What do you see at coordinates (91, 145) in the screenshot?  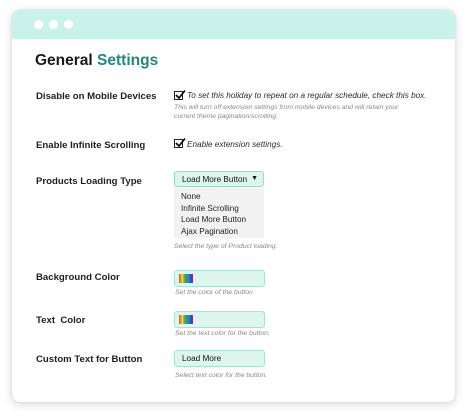 I see `infinite-scrolling-label: Enable Infinite Scrolling` at bounding box center [91, 145].